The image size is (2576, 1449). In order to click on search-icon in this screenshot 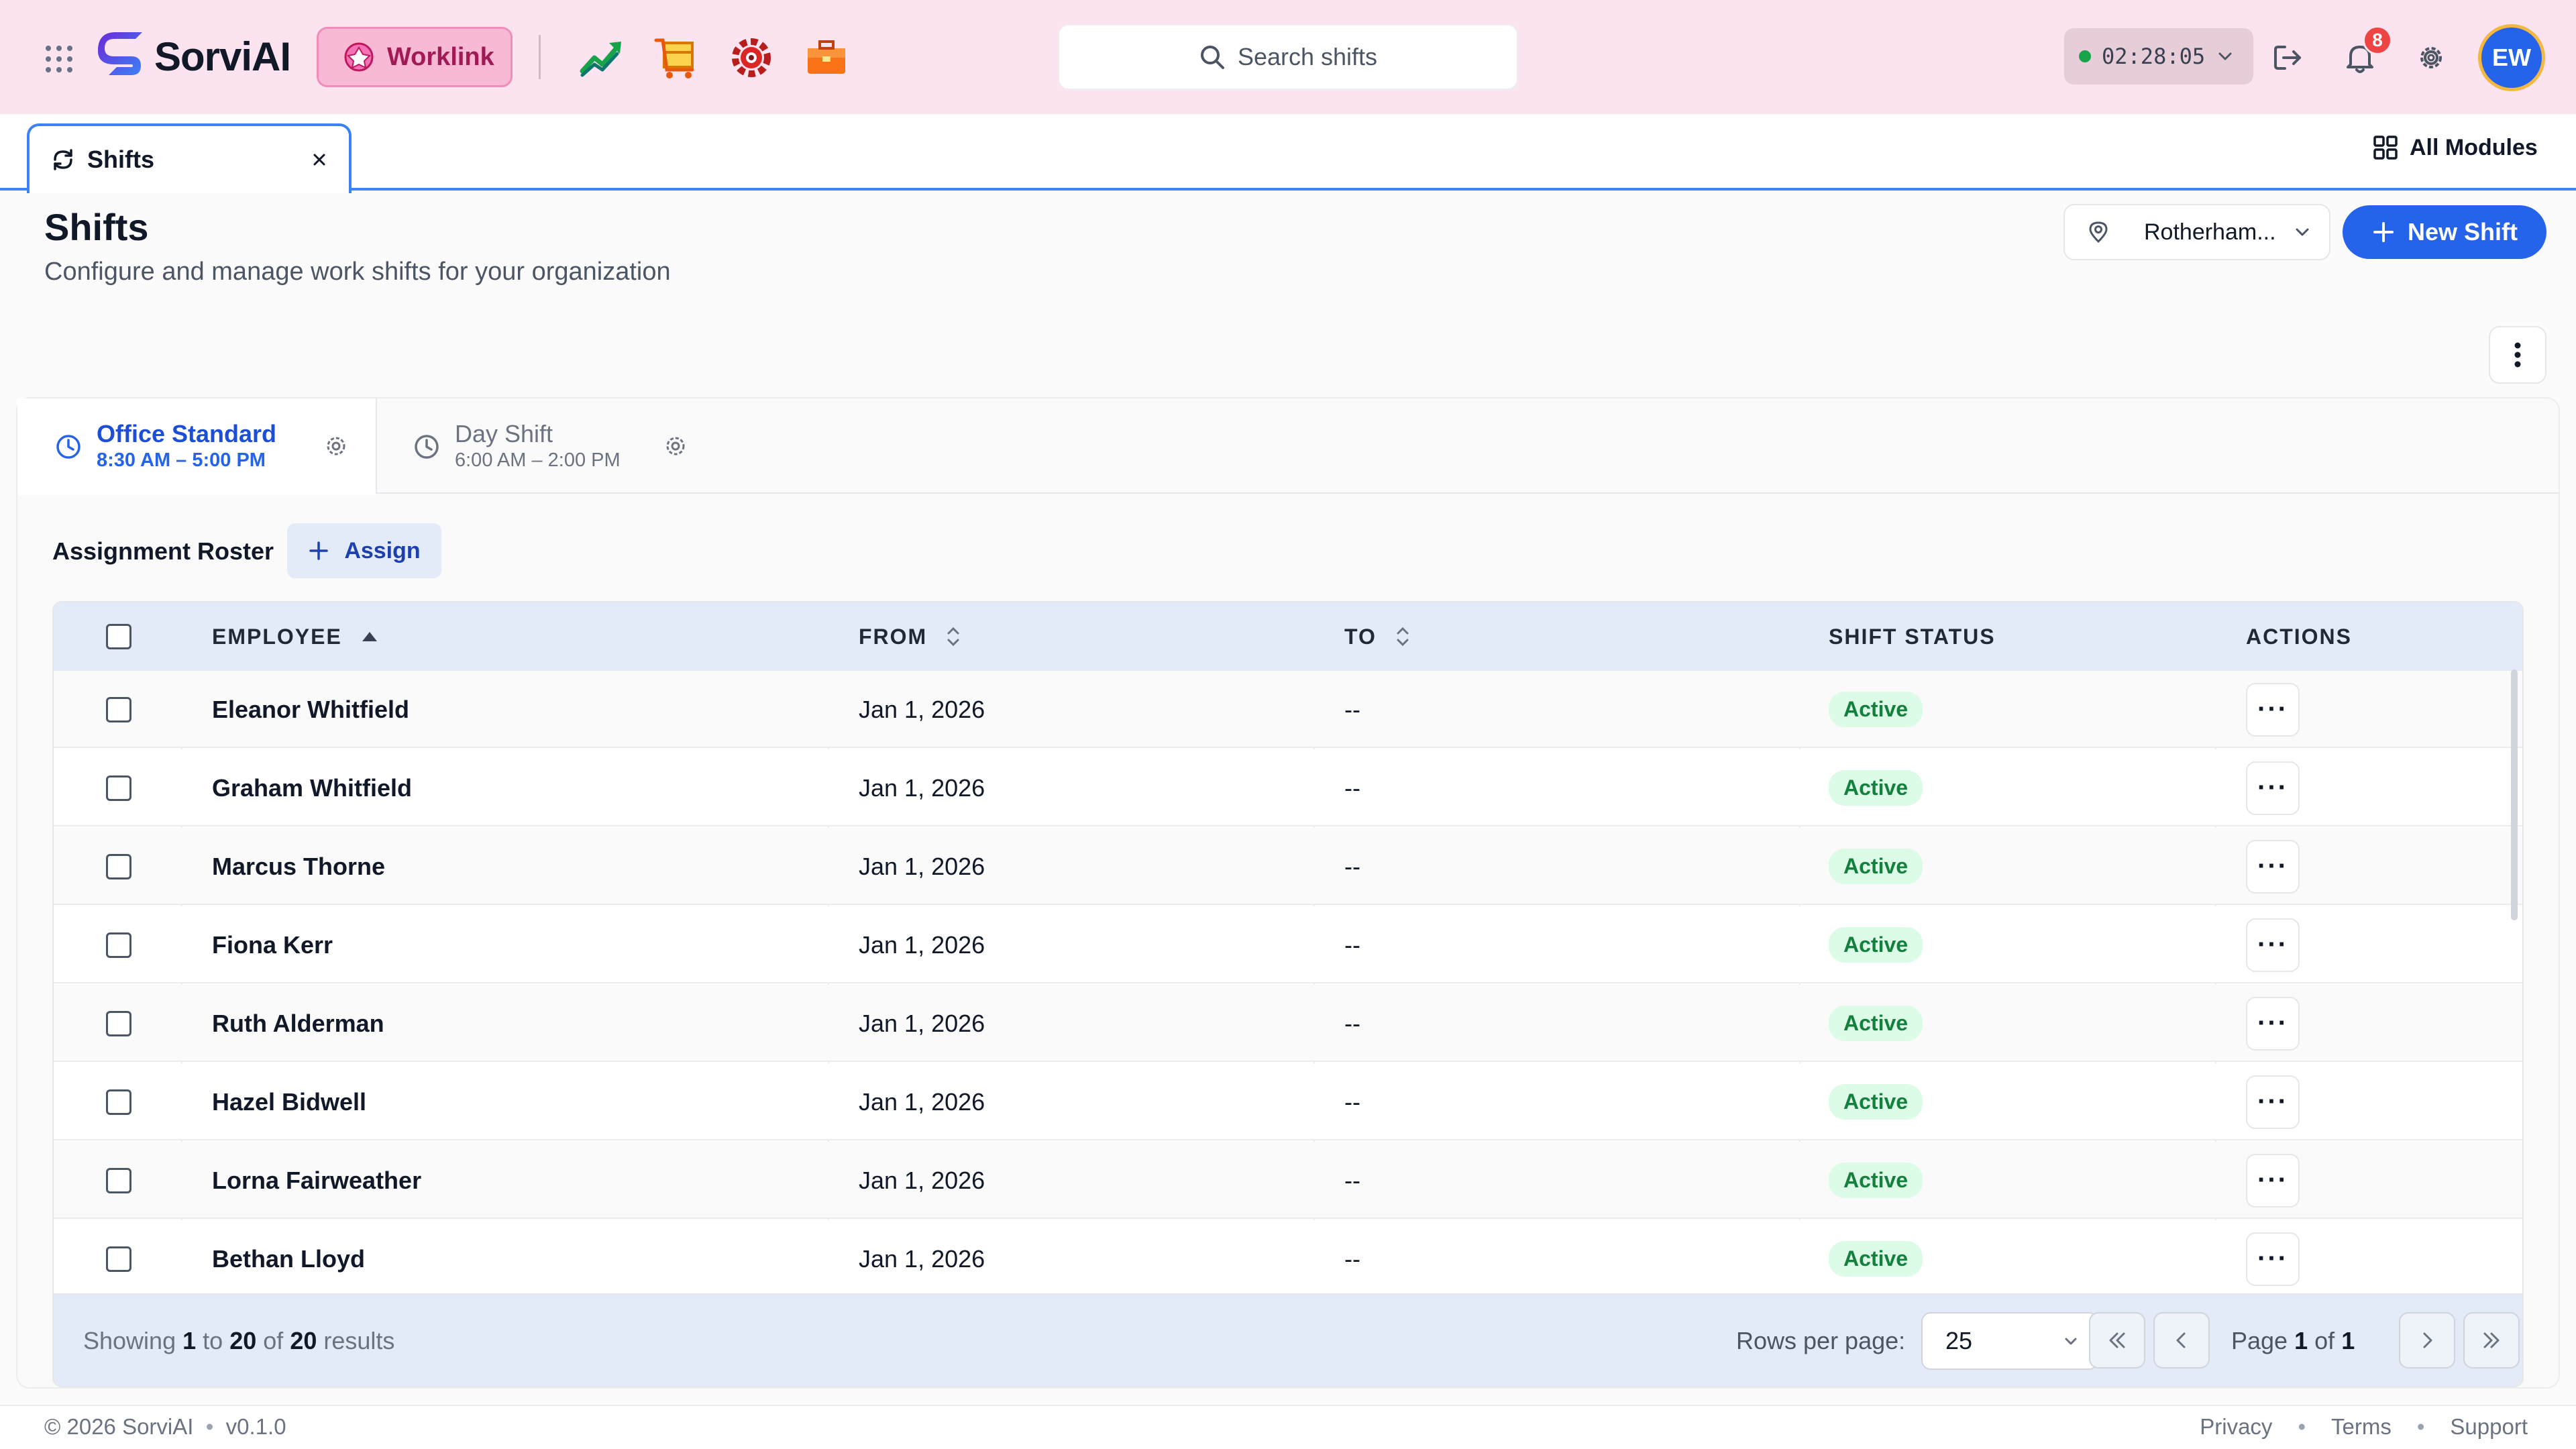, I will do `click(1212, 57)`.